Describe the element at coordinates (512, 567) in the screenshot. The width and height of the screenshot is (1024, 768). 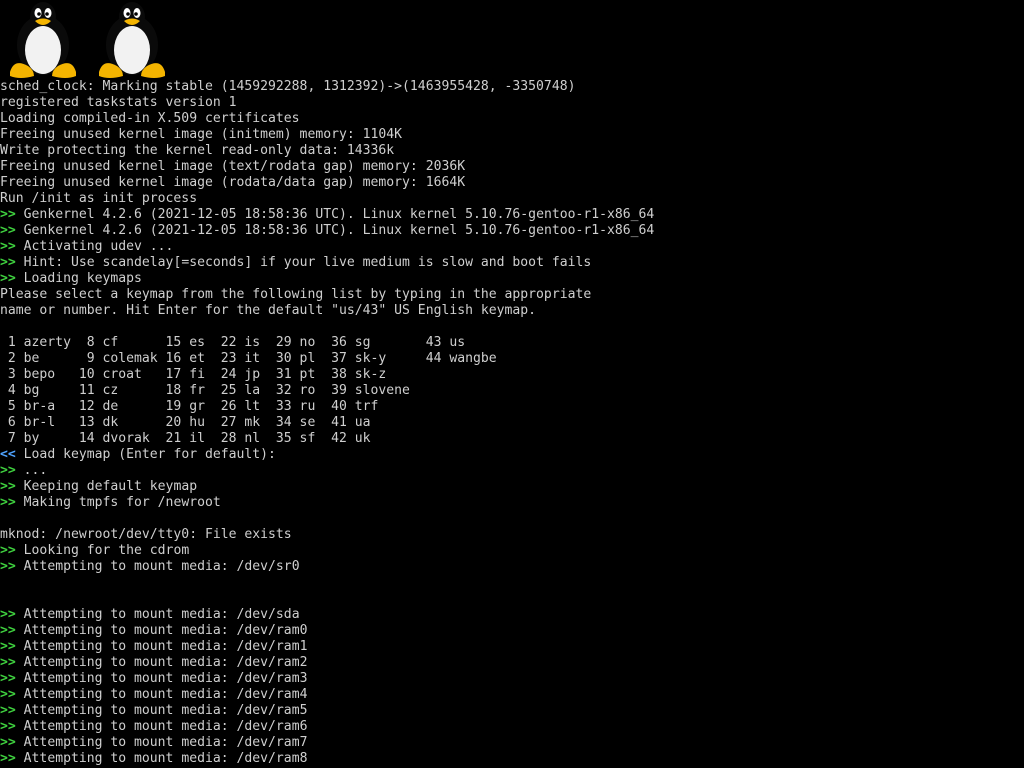
I see `console-line: >> Attempting to mount media: /dev/sr0` at that location.